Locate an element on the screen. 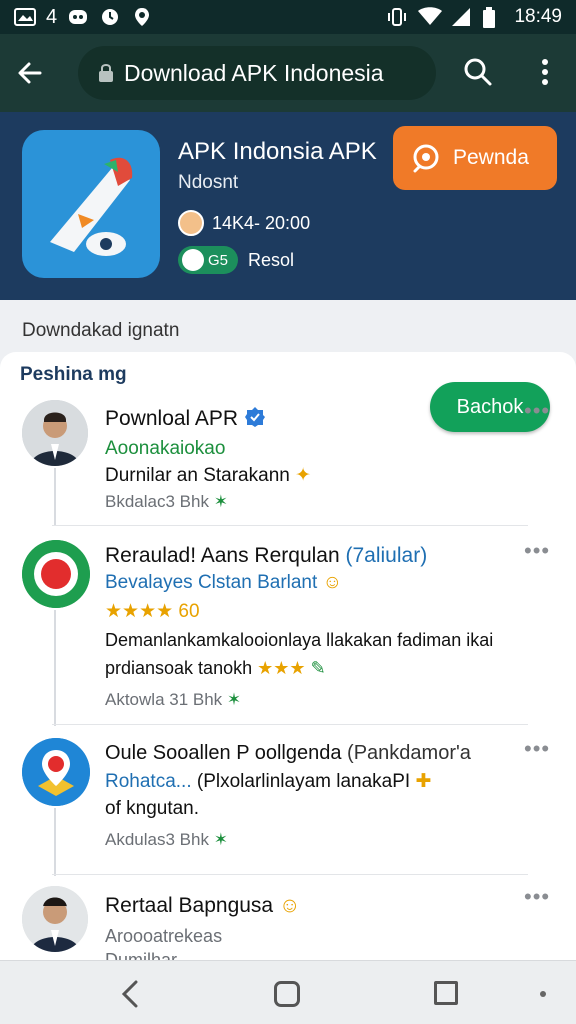 This screenshot has height=1024, width=576. chevron-left-icon is located at coordinates (129, 994).